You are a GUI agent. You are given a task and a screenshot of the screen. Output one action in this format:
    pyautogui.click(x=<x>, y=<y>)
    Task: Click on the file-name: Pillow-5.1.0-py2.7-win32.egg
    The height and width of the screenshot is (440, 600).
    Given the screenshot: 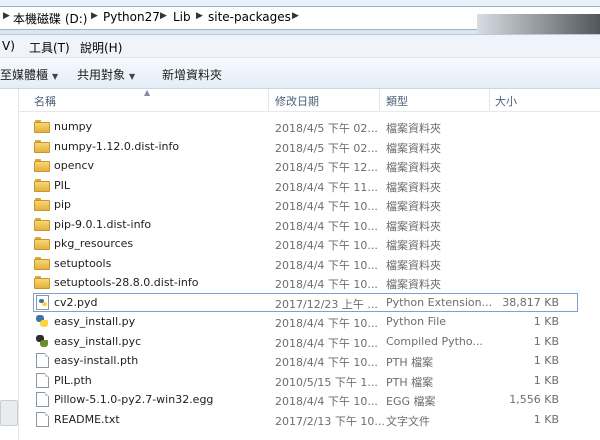 What is the action you would take?
    pyautogui.click(x=134, y=399)
    